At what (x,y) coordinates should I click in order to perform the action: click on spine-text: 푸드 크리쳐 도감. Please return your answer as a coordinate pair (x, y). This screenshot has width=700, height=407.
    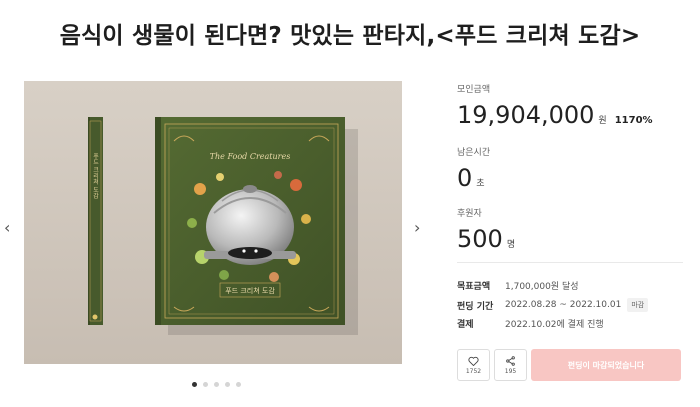
    Looking at the image, I should click on (95, 176).